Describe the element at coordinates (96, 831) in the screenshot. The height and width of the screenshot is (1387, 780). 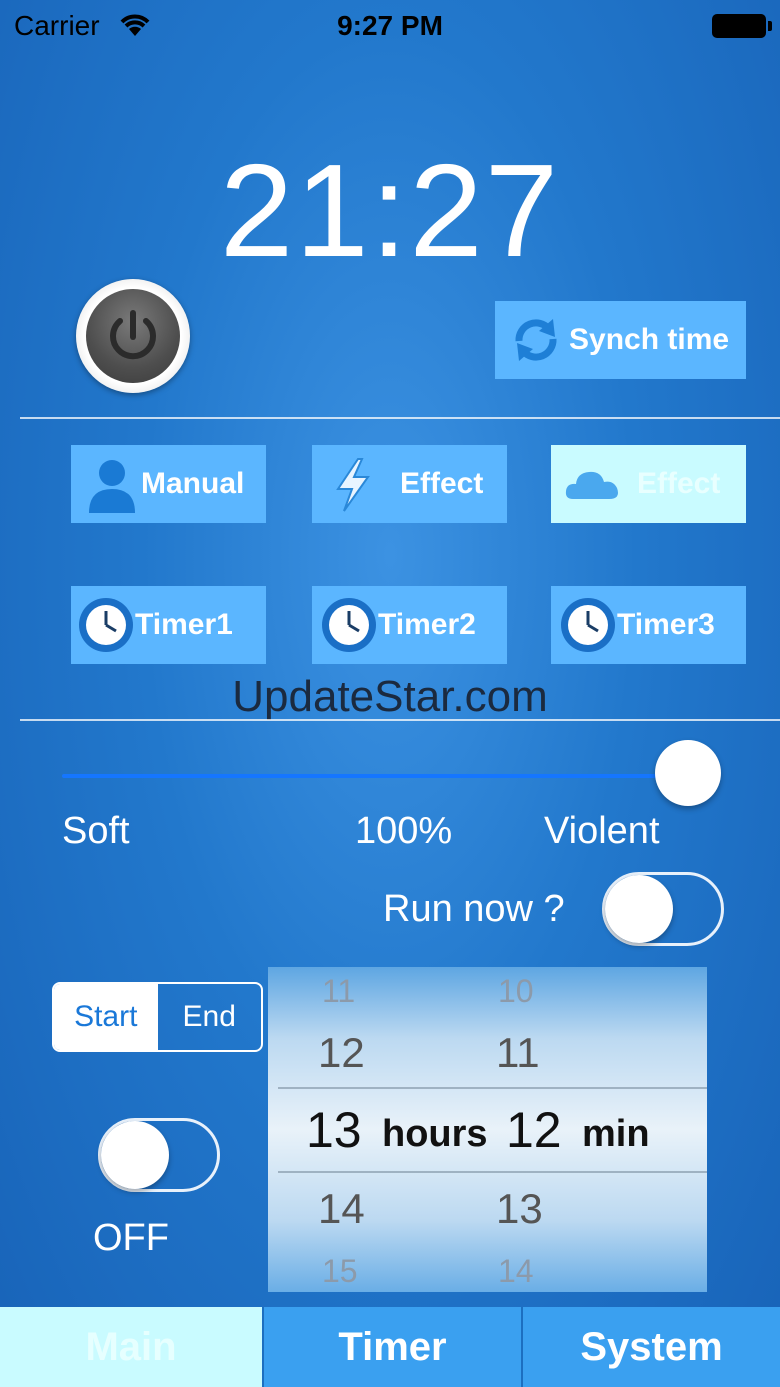
I see `intensity-min-label: Soft` at that location.